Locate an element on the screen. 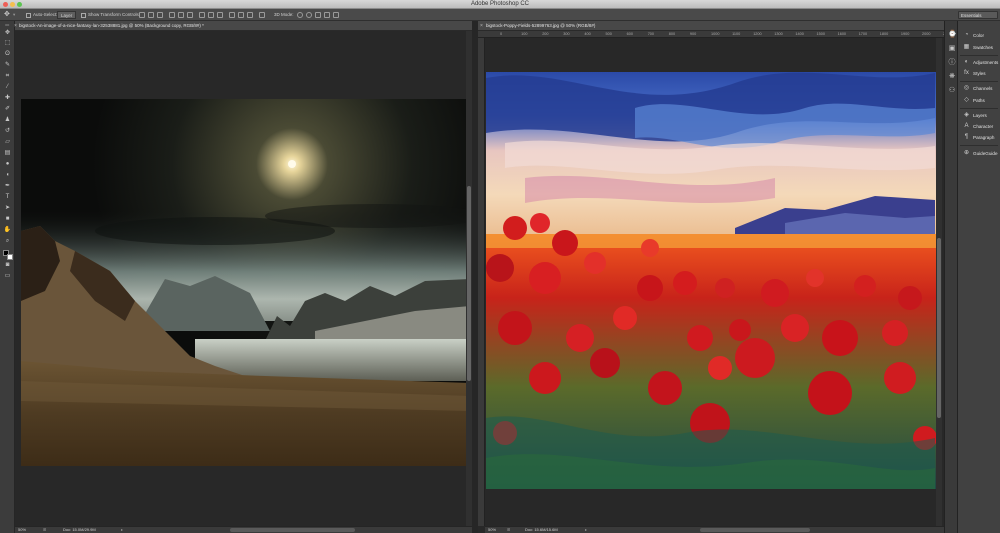  document-2-share-icon: ⊞ is located at coordinates (508, 530).